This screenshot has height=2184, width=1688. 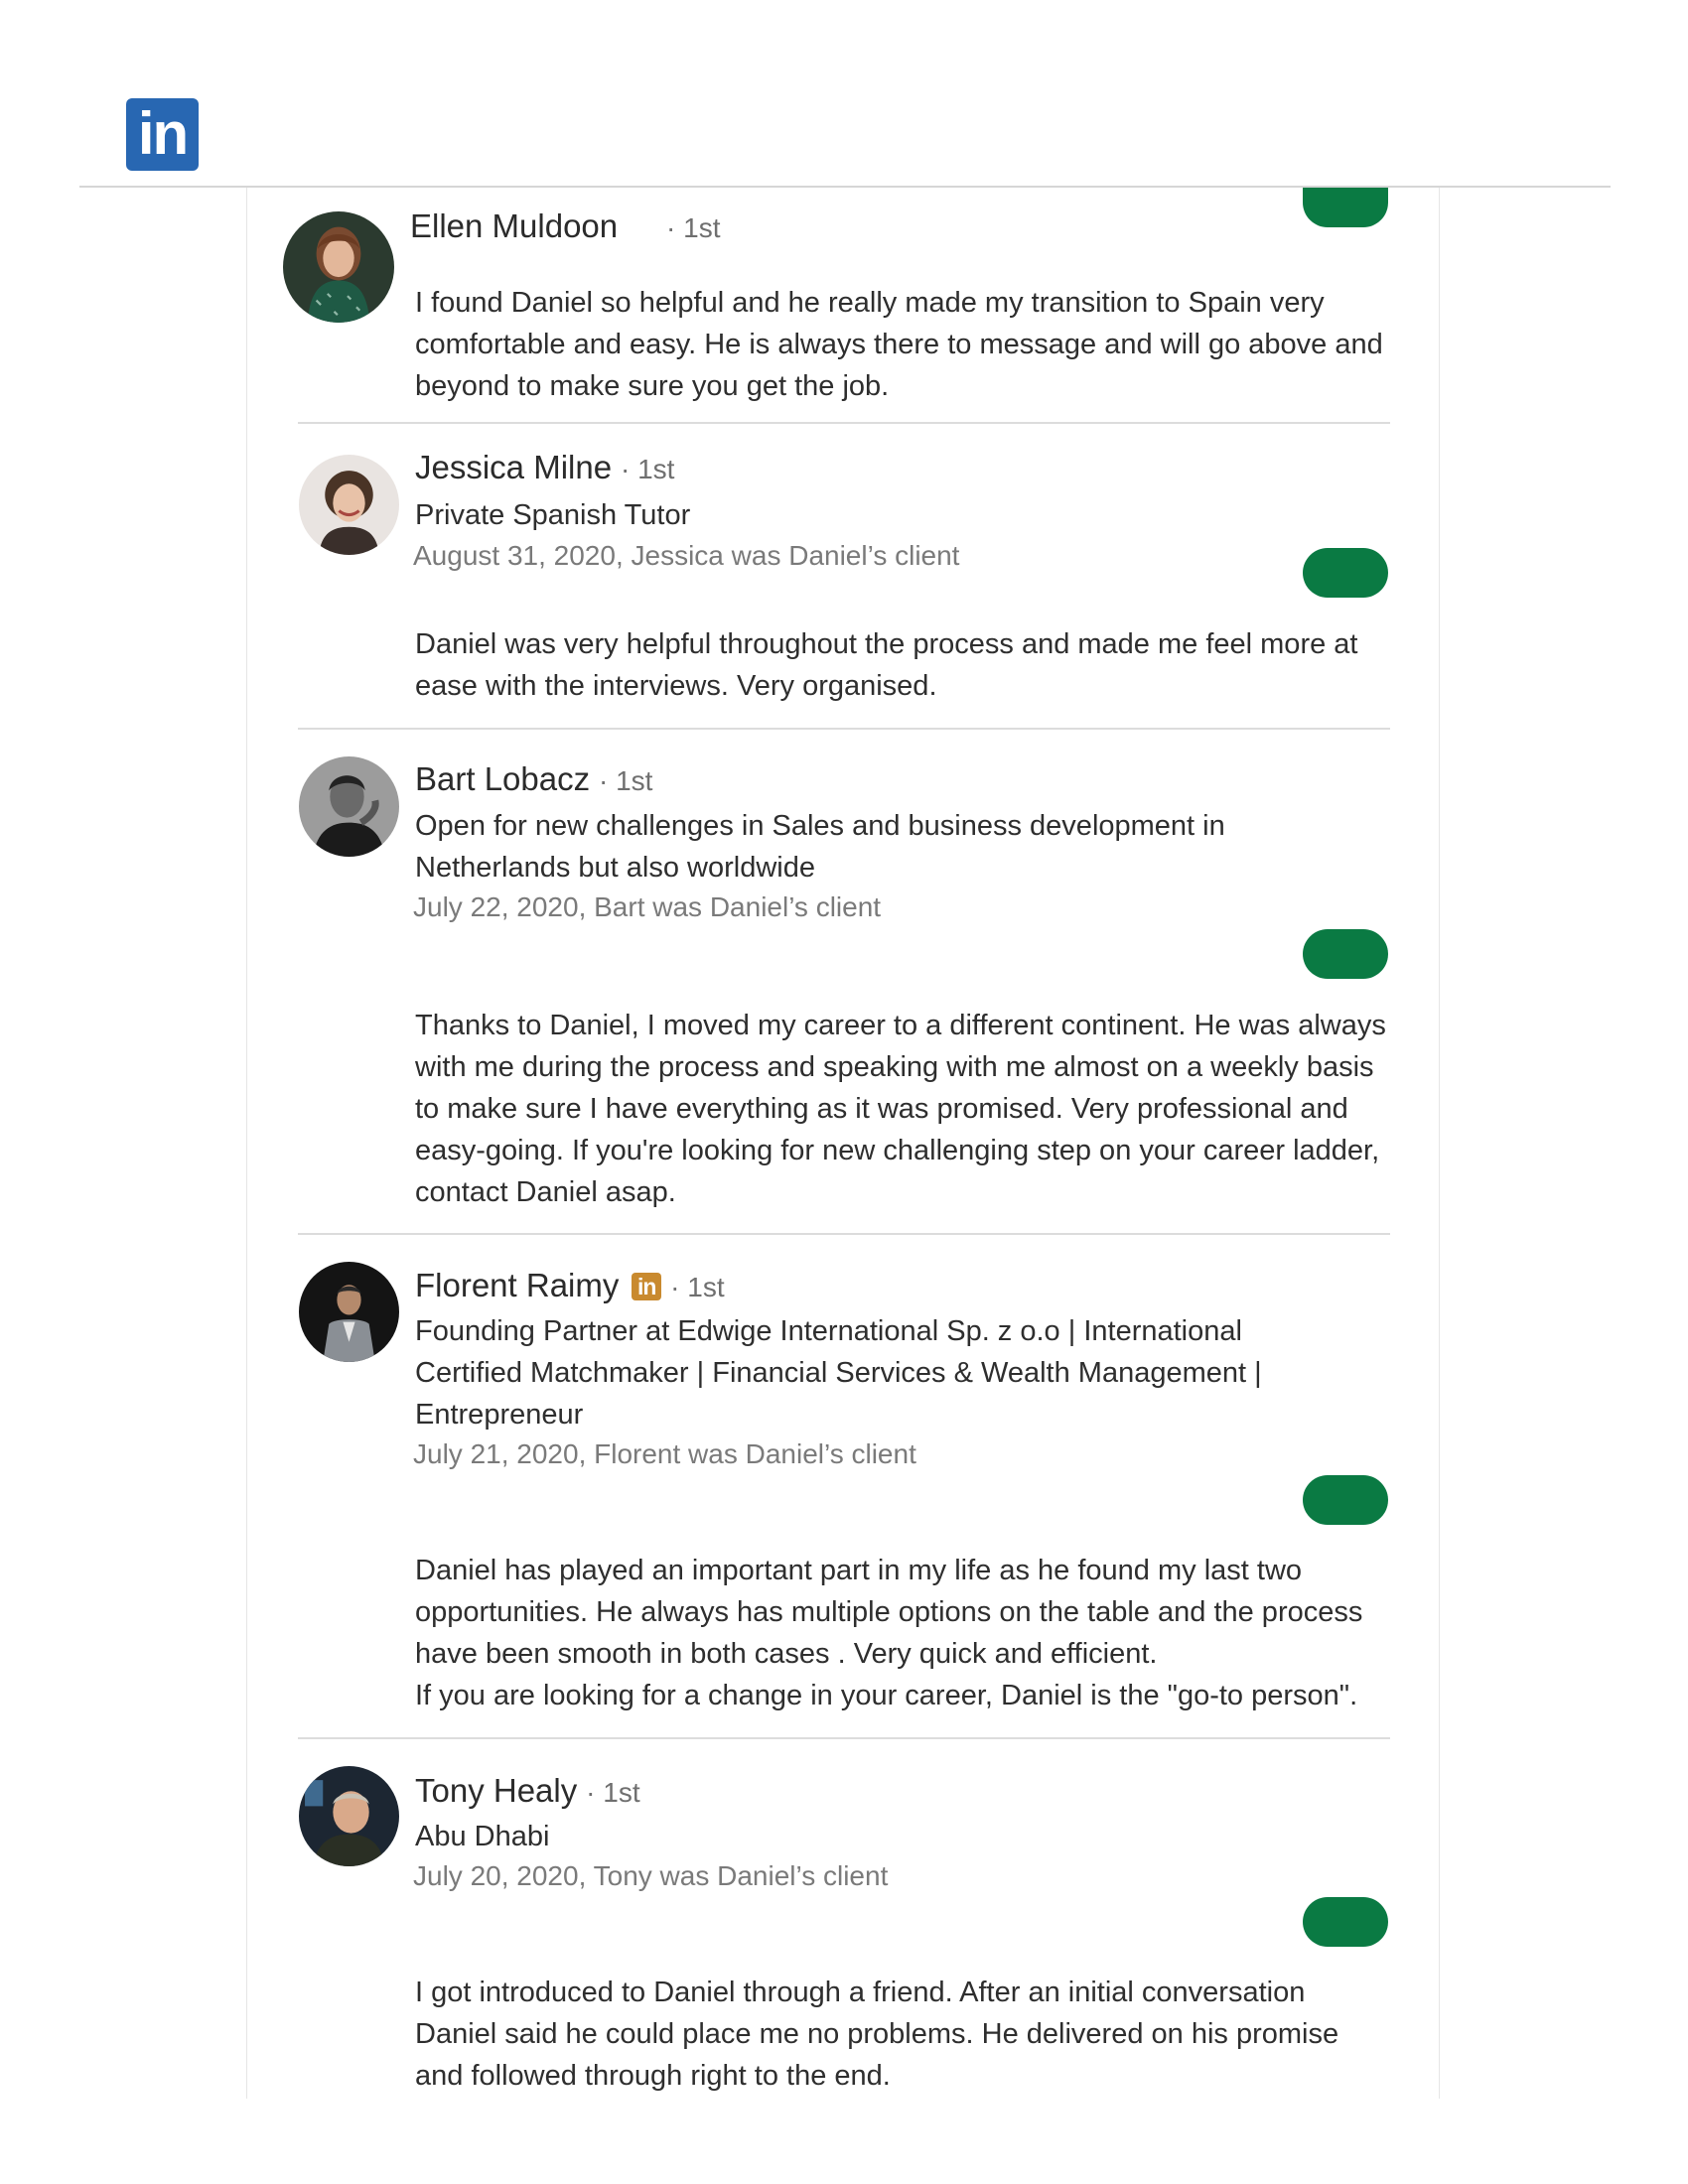 I want to click on recommender-name: Jessica Milne, so click(x=513, y=467).